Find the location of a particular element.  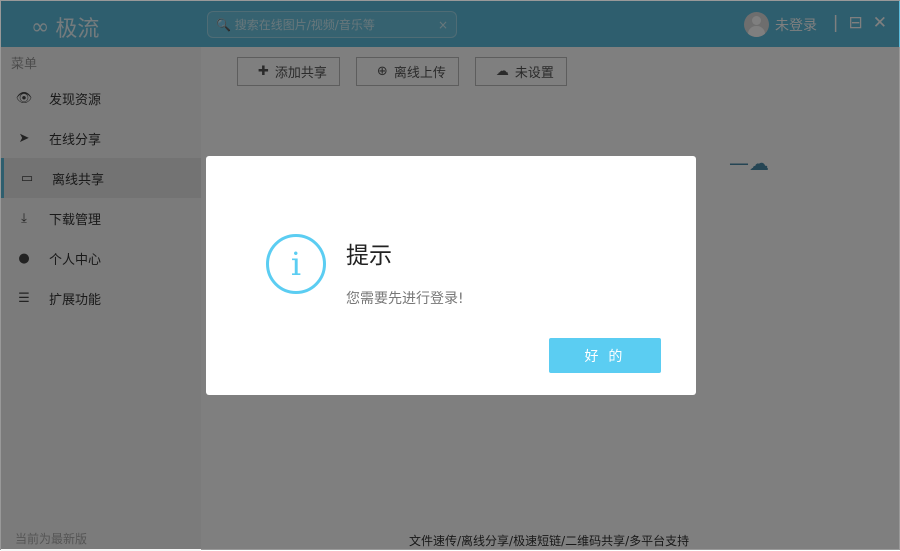

dialog-message: 您需要先进行登录! is located at coordinates (405, 299).